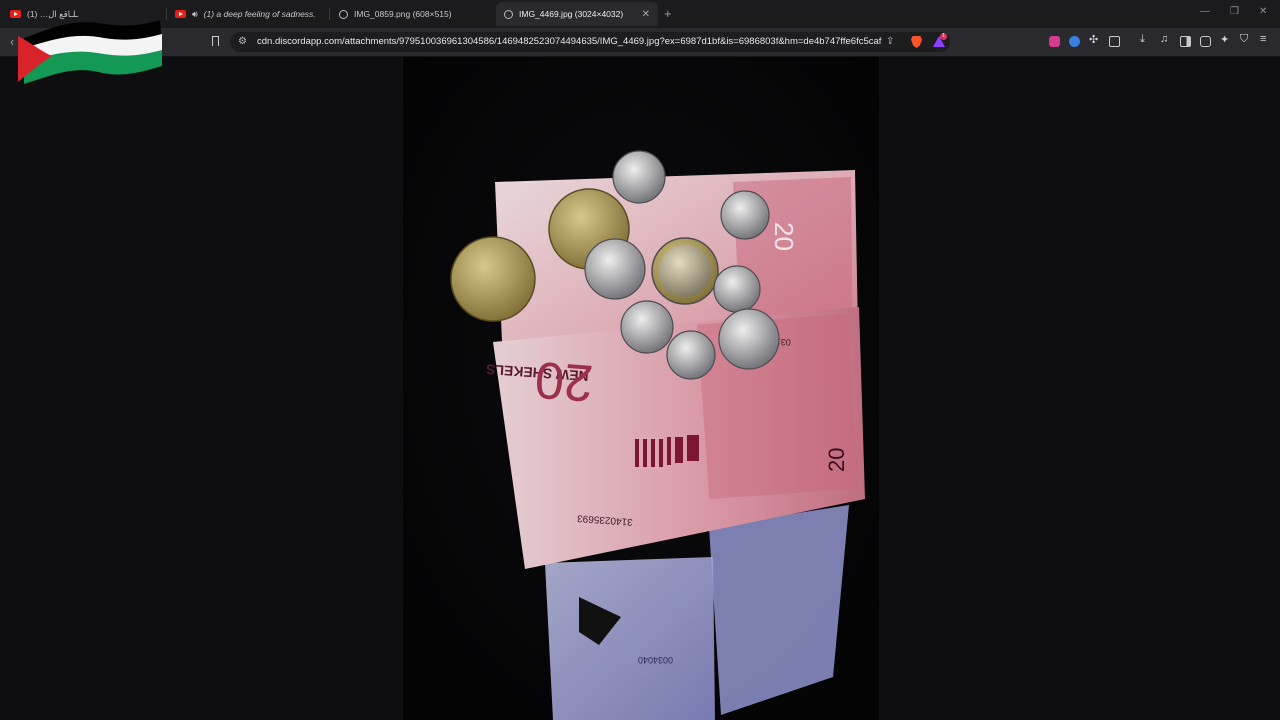  What do you see at coordinates (571, 14) in the screenshot?
I see `tab-title: IMG_4469.jpg (3024×4032)` at bounding box center [571, 14].